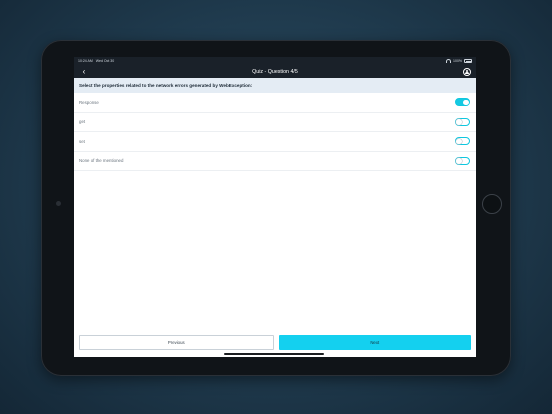 The image size is (552, 414). I want to click on options-list: Response get set None of the mentioned, so click(275, 132).